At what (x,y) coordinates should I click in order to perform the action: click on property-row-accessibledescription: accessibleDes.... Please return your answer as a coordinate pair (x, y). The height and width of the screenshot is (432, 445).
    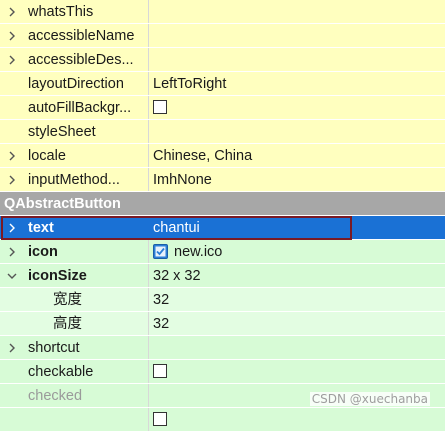
    Looking at the image, I should click on (222, 60).